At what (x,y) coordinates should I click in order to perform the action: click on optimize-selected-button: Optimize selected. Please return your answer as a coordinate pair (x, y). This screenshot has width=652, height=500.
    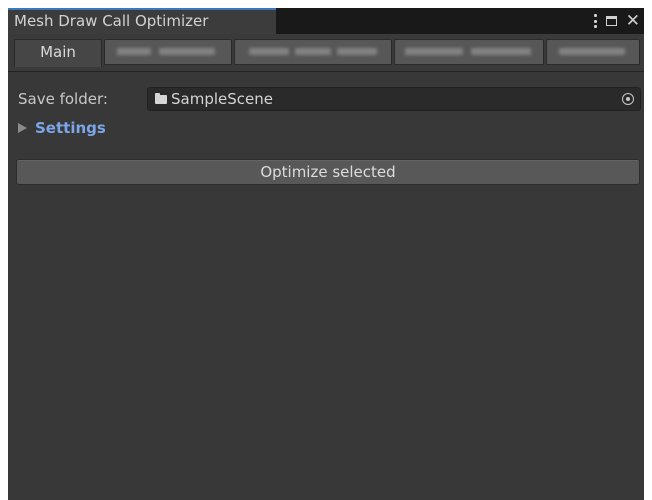
    Looking at the image, I should click on (328, 172).